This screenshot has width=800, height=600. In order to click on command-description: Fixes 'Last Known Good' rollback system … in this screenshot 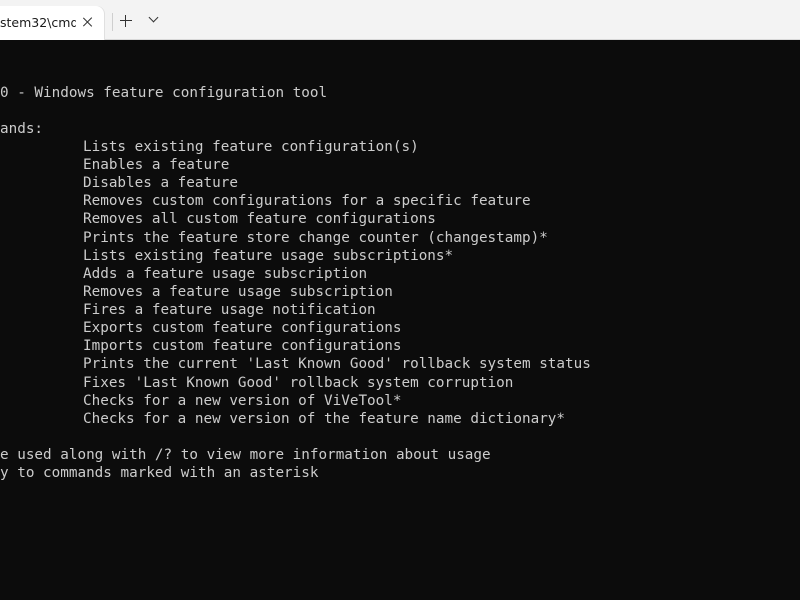, I will do `click(298, 383)`.